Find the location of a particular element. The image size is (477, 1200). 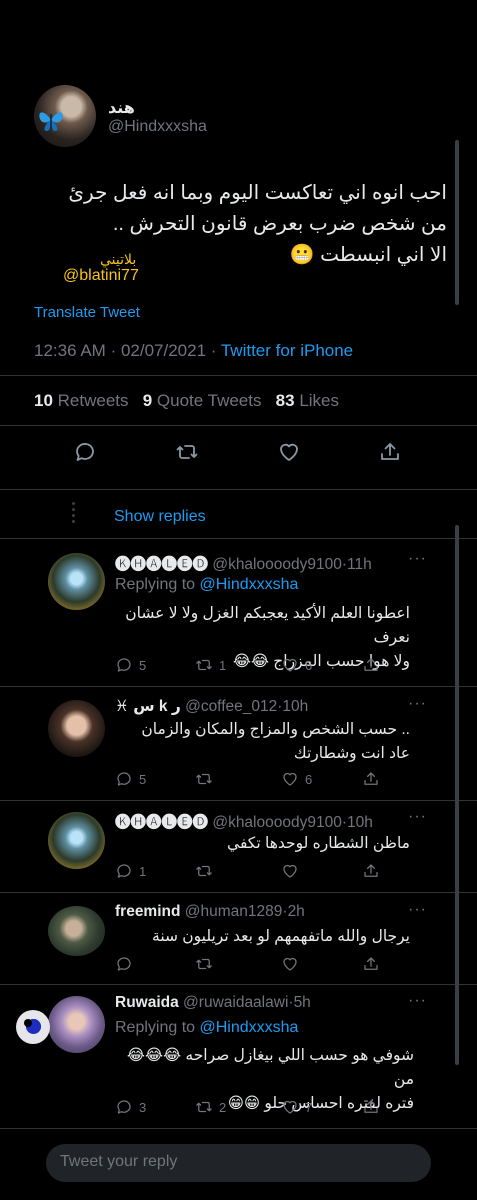

retweets-stat: 10 Retweets is located at coordinates (81, 400).